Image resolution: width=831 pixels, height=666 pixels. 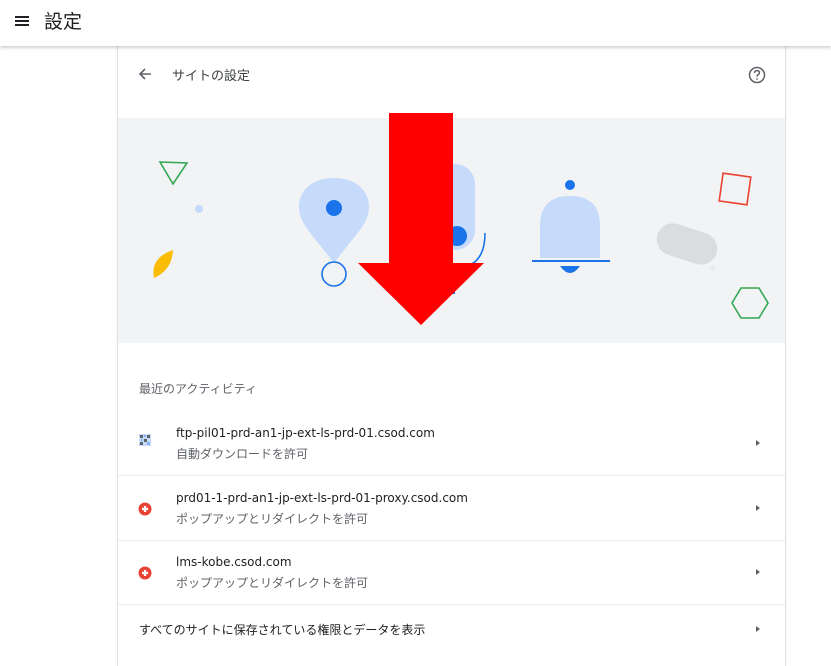 I want to click on all-sites-link: すべてのサイトに保存されている権限とデータを表示, so click(x=451, y=628).